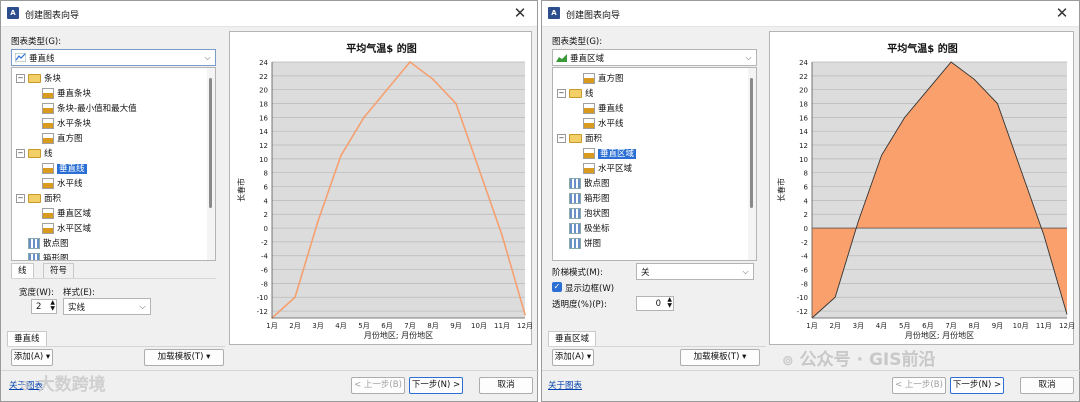  What do you see at coordinates (927, 326) in the screenshot?
I see `x-tick-label: 6月` at bounding box center [927, 326].